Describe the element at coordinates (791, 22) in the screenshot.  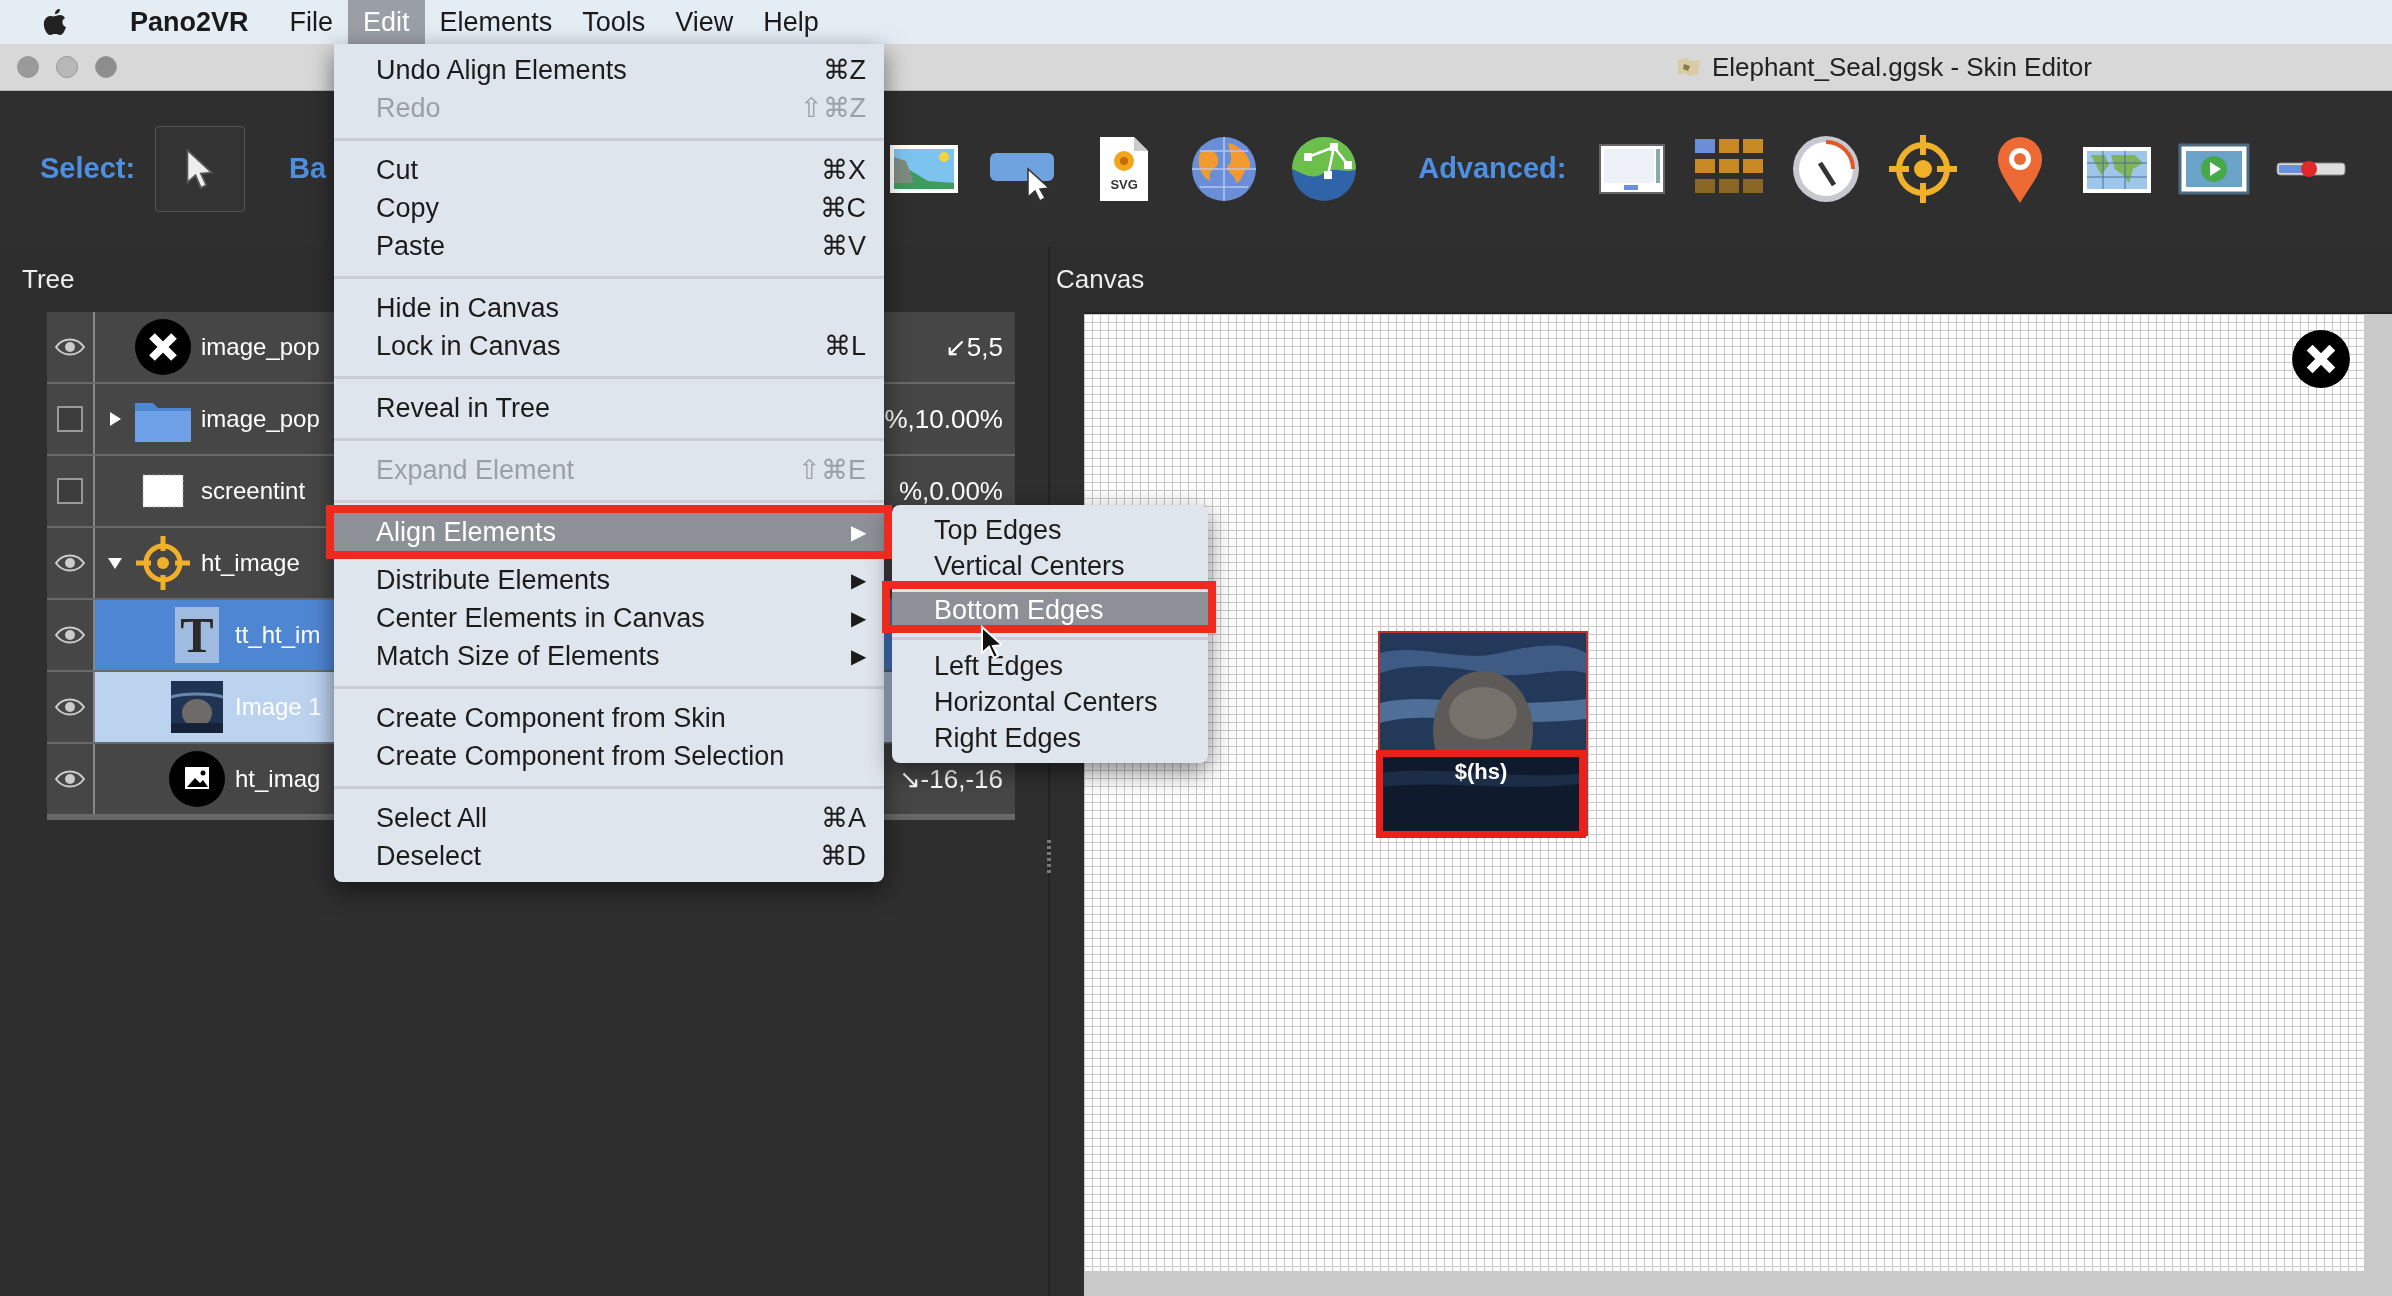
I see `menu-bar-item: Help` at that location.